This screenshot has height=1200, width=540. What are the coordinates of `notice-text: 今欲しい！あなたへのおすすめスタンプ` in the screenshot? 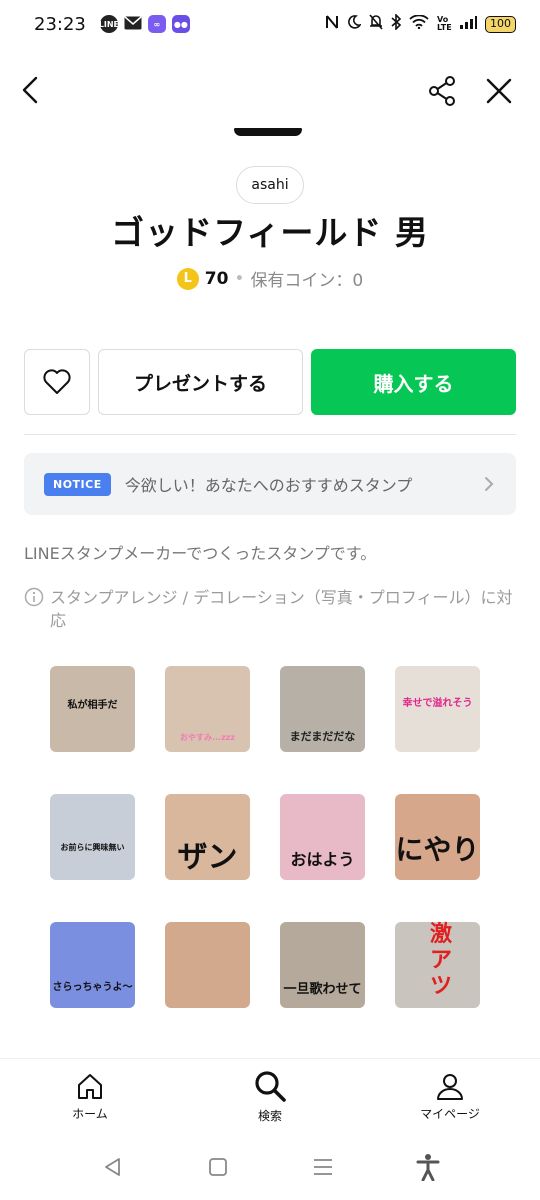 It's located at (268, 485).